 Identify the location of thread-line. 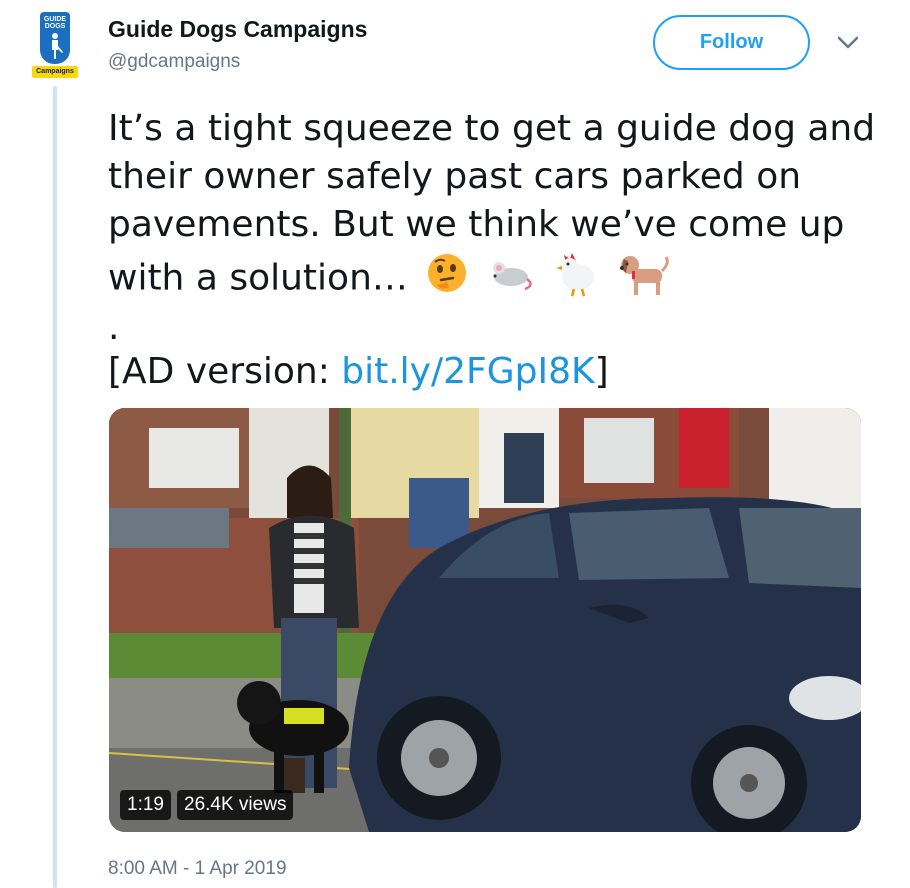
(55, 487).